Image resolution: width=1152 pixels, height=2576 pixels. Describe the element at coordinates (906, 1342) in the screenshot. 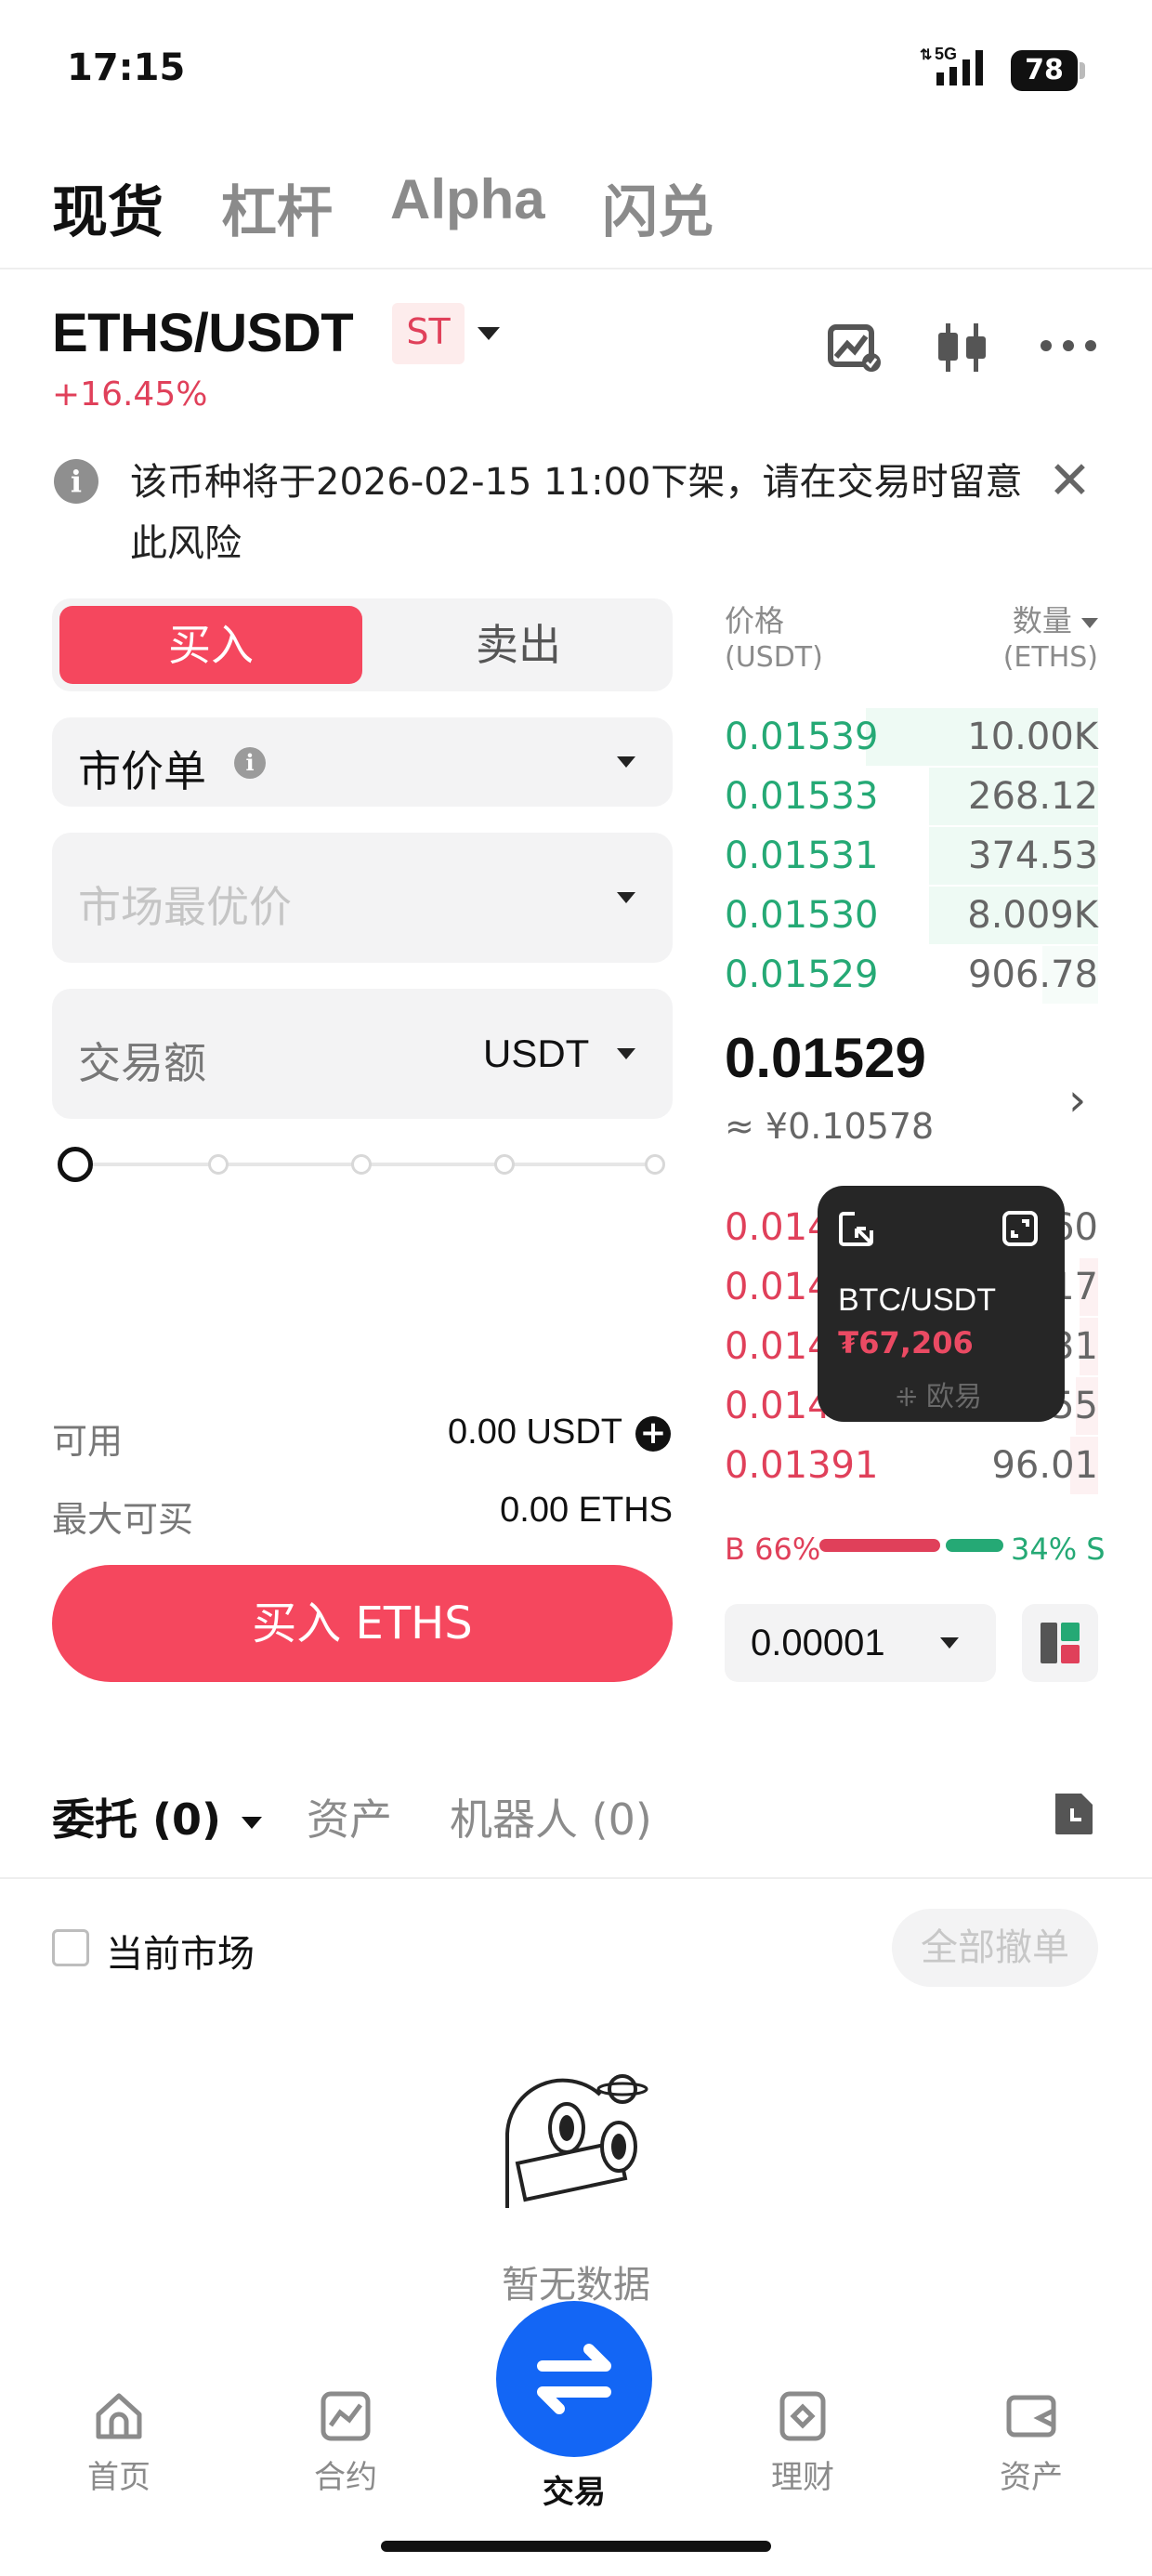

I see `widget-price: ₮67,206` at that location.